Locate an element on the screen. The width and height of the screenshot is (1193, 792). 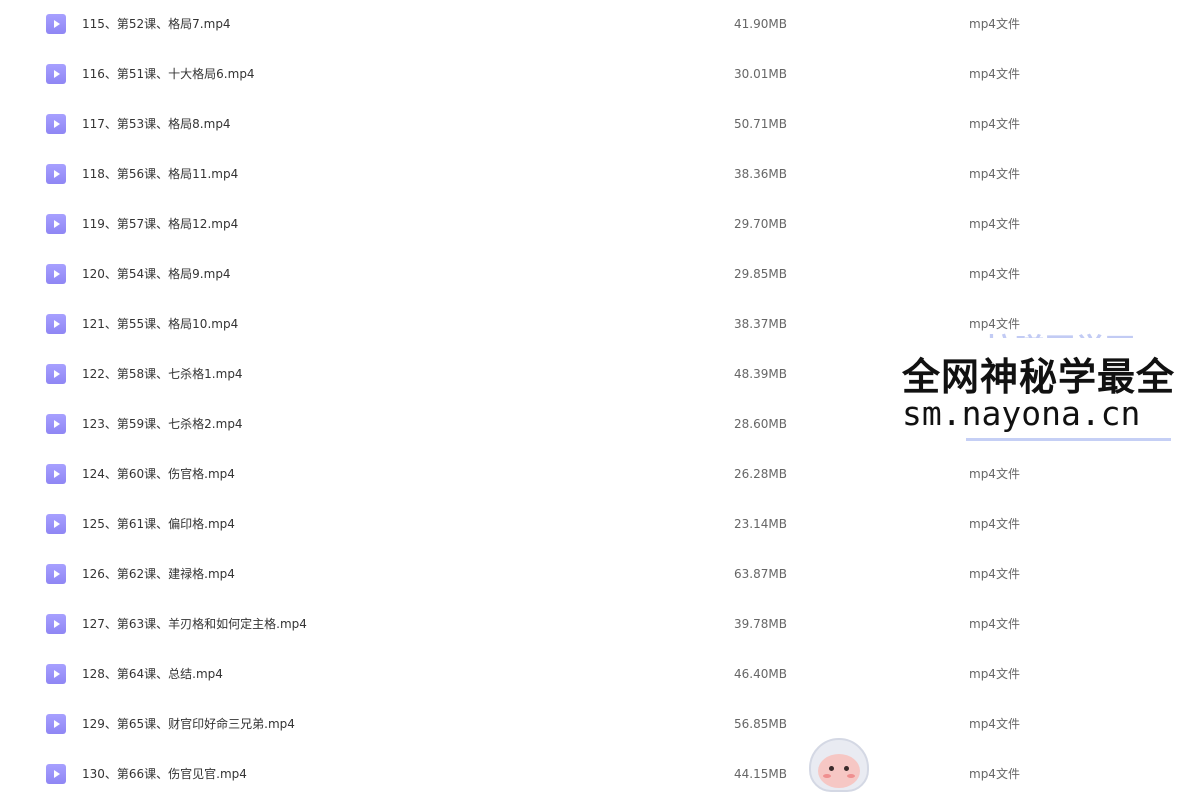
file-name: 117、第53课、格局8.mp4 is located at coordinates (156, 124).